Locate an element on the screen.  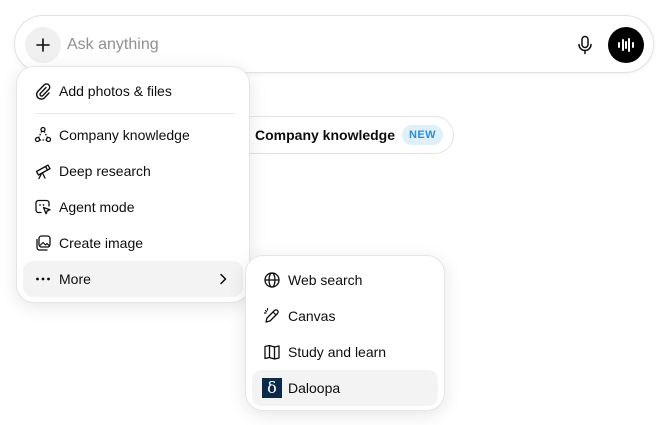
menu-item-label: More is located at coordinates (75, 279).